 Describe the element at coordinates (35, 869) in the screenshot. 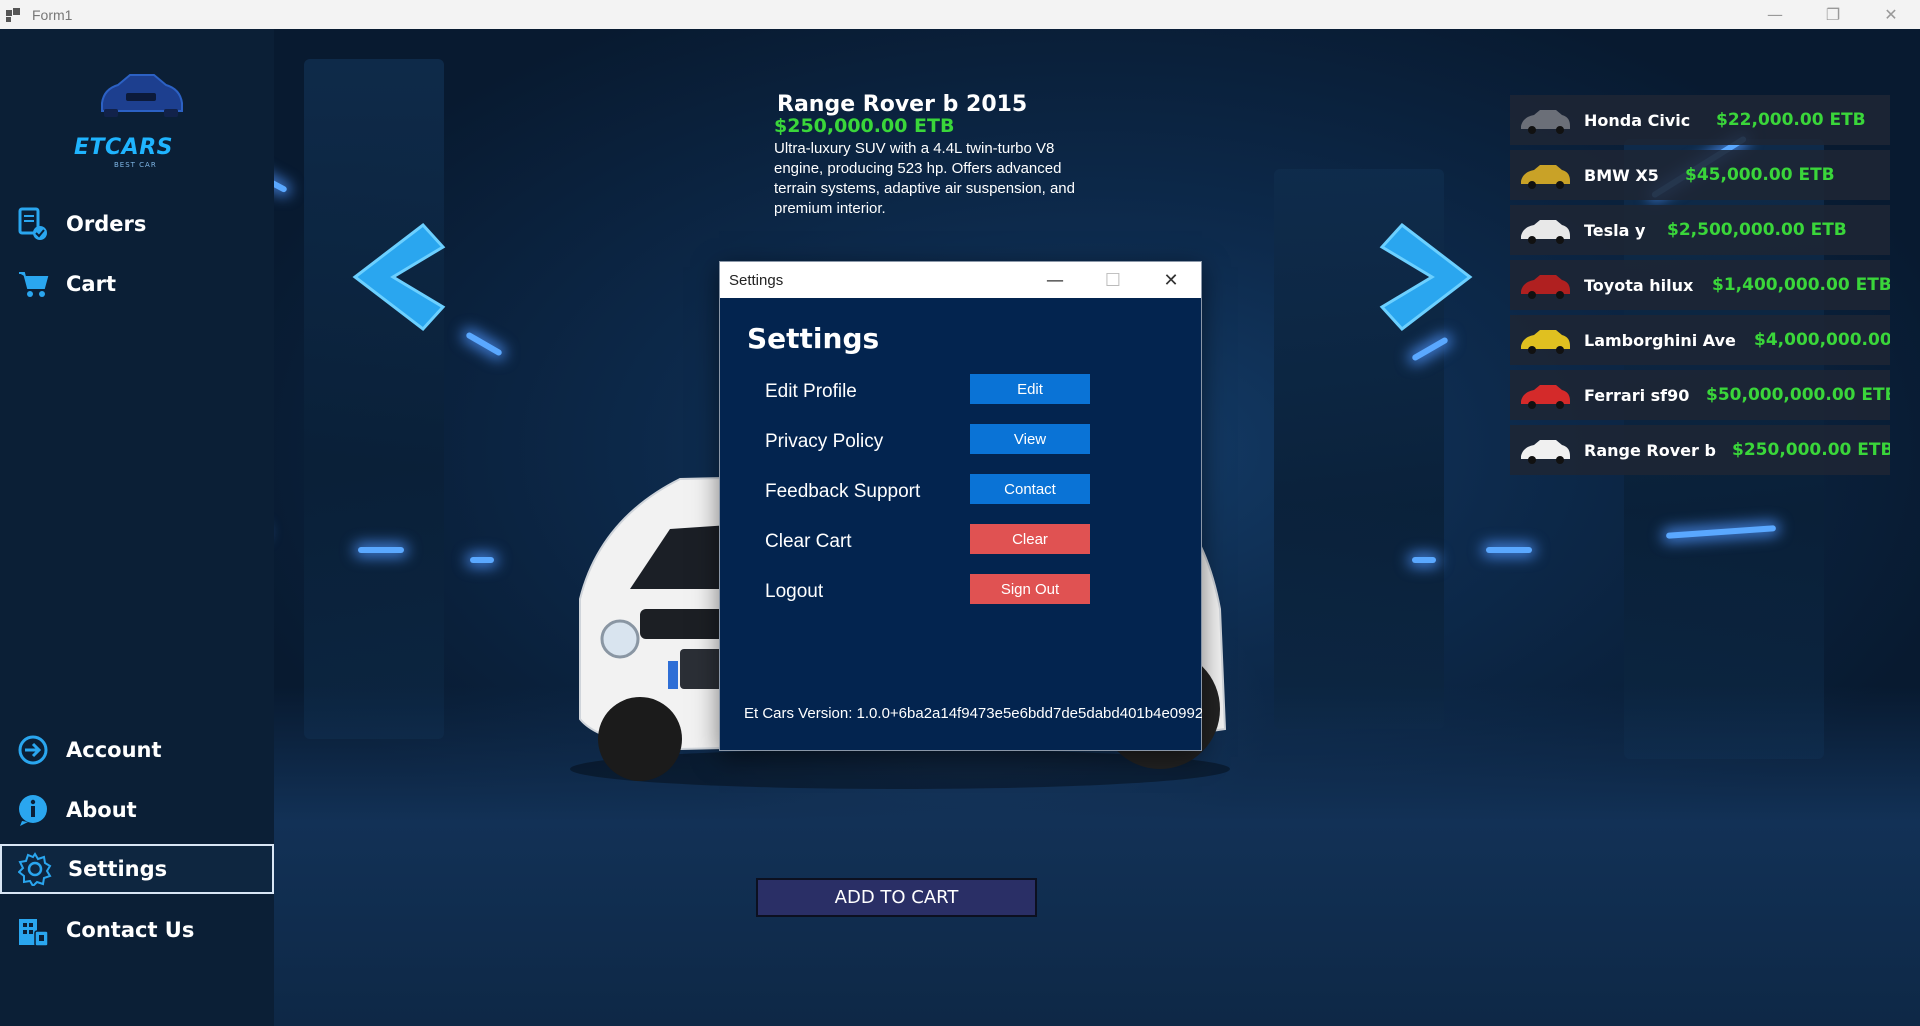

I see `gear-icon` at that location.